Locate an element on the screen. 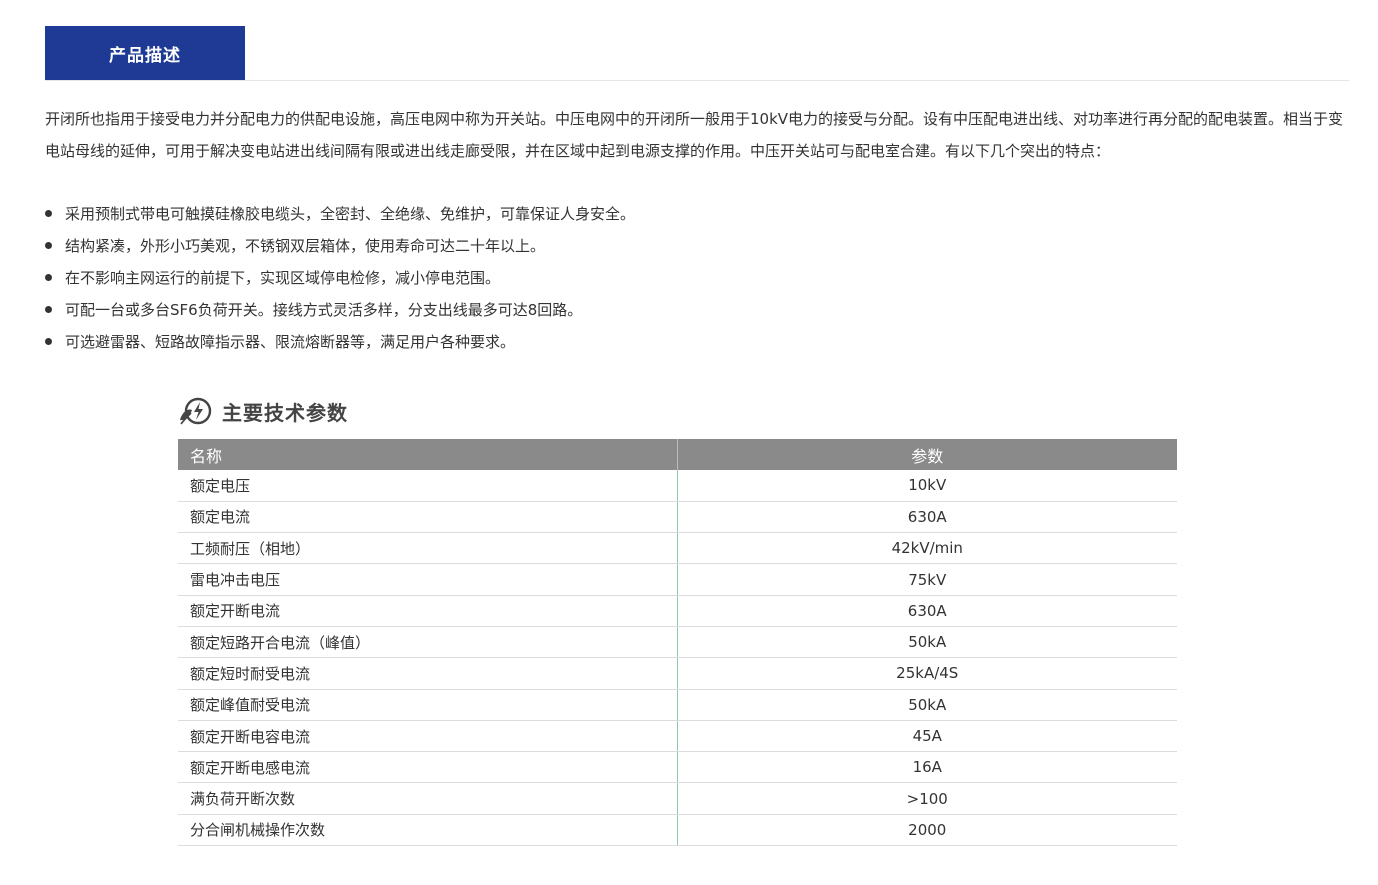 This screenshot has width=1378, height=885. table-row: 分合闸机械操作次数 2000 is located at coordinates (677, 830).